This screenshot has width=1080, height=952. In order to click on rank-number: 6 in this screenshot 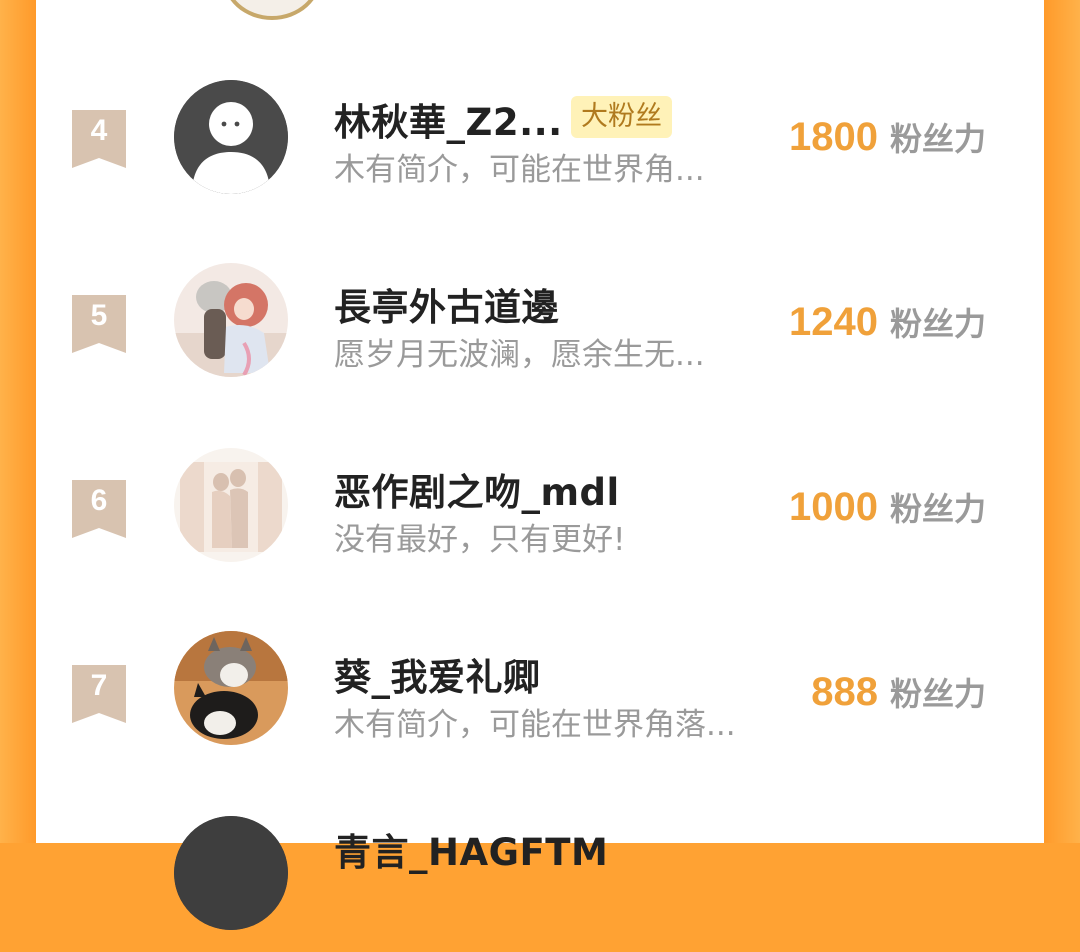, I will do `click(99, 500)`.